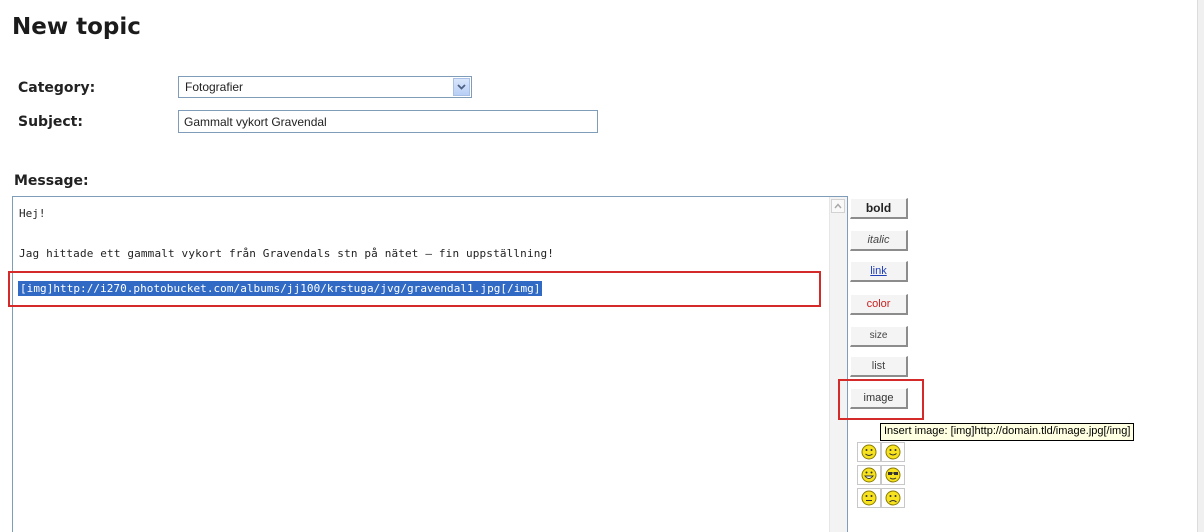 The height and width of the screenshot is (532, 1204). What do you see at coordinates (879, 240) in the screenshot?
I see `italic-button: italic` at bounding box center [879, 240].